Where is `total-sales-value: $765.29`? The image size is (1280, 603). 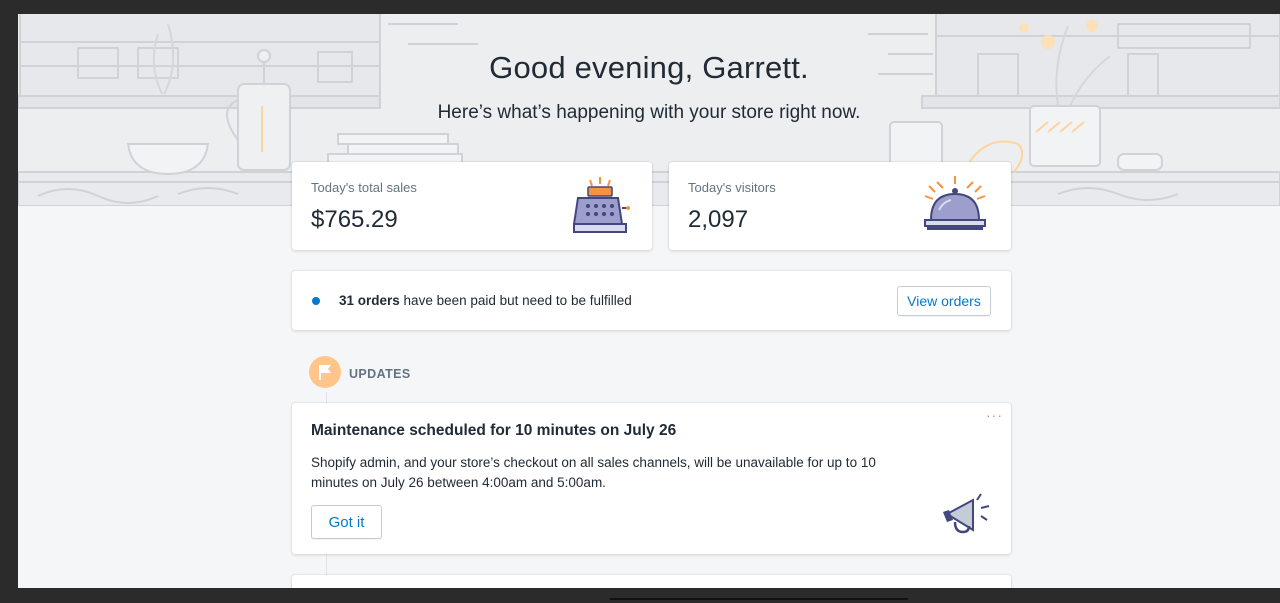
total-sales-value: $765.29 is located at coordinates (354, 219).